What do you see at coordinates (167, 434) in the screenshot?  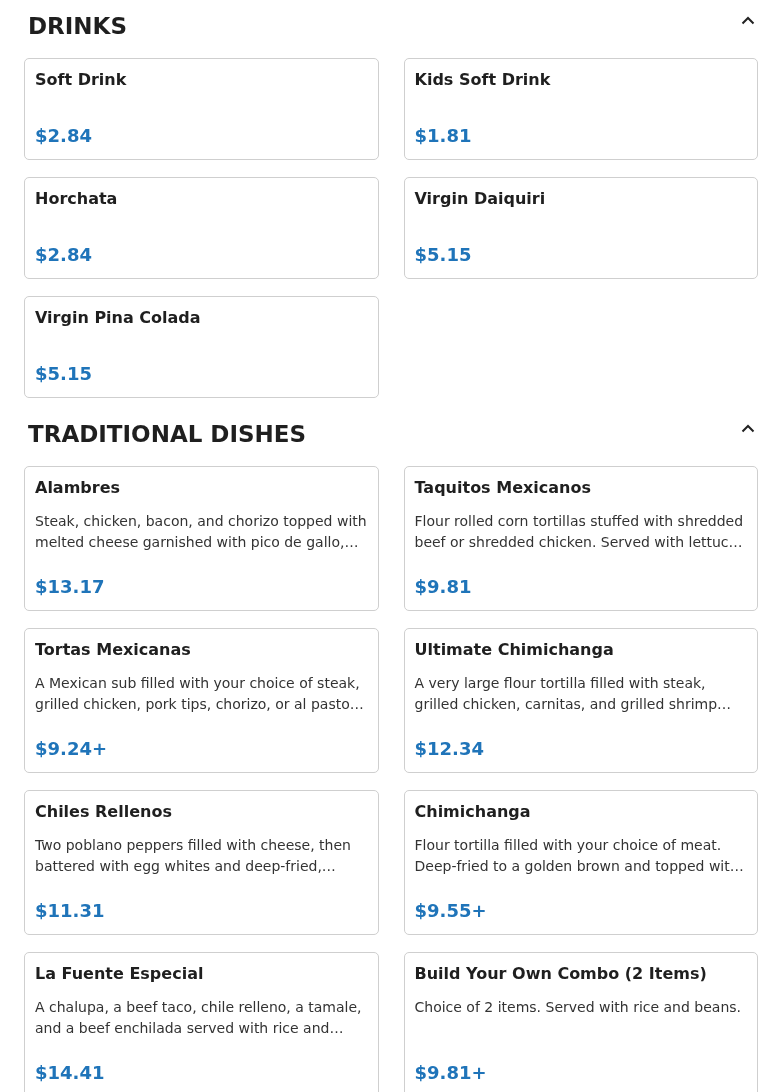 I see `section-title: TRADITIONAL DISHES` at bounding box center [167, 434].